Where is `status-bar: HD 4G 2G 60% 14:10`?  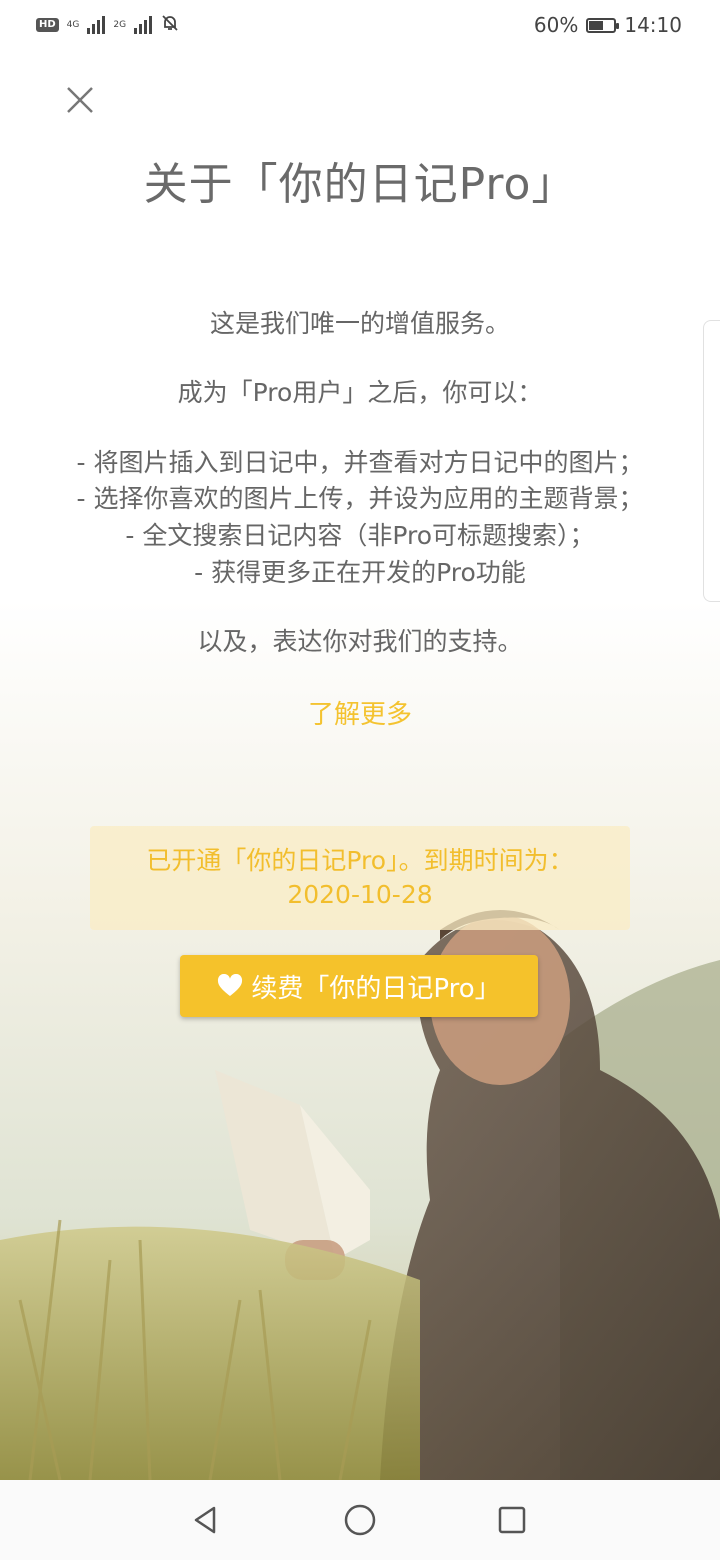 status-bar: HD 4G 2G 60% 14:10 is located at coordinates (360, 26).